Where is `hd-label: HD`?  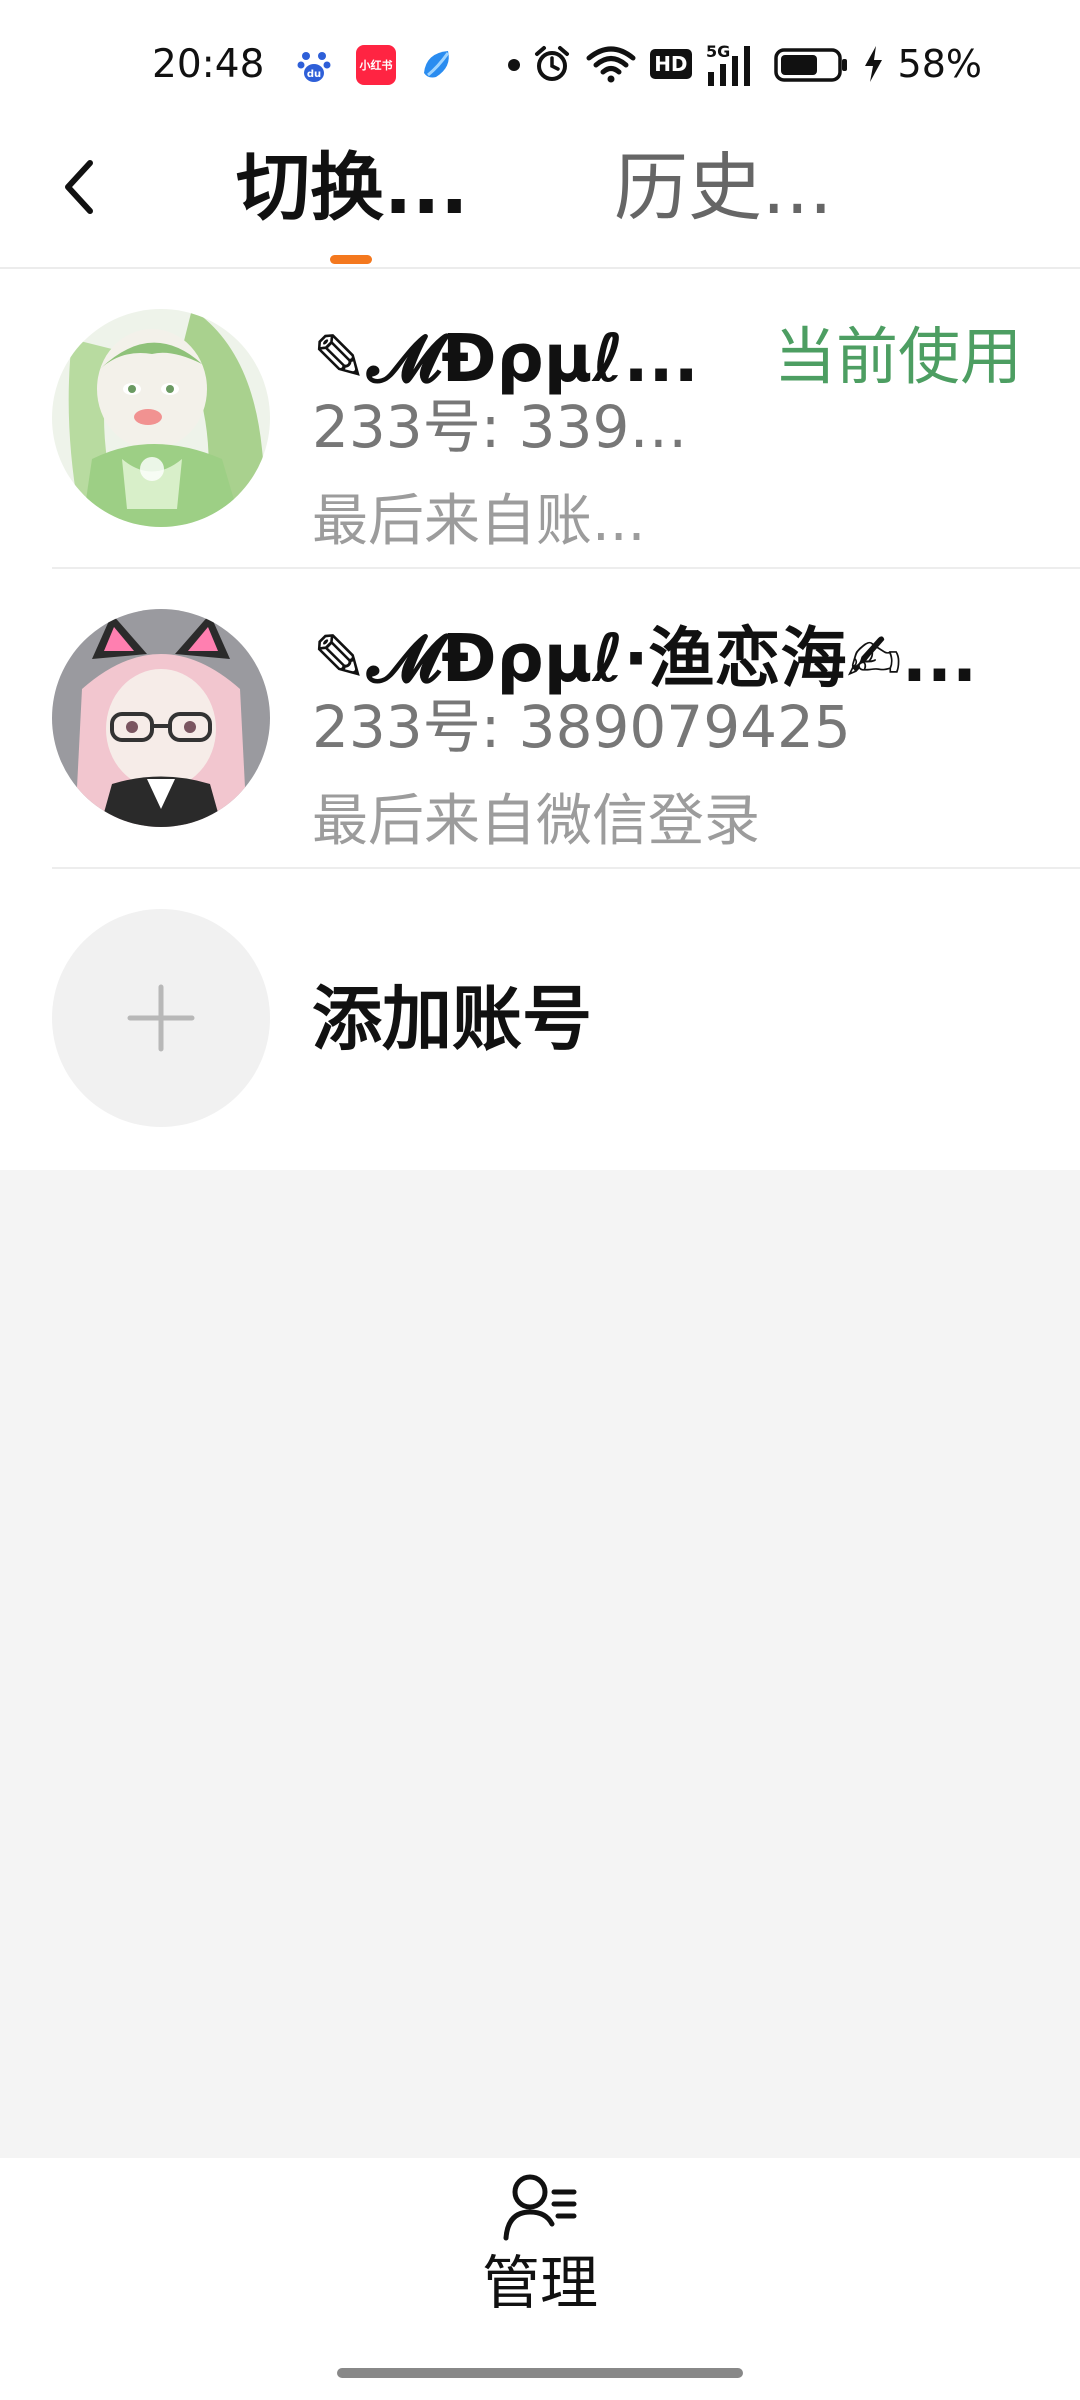 hd-label: HD is located at coordinates (671, 64).